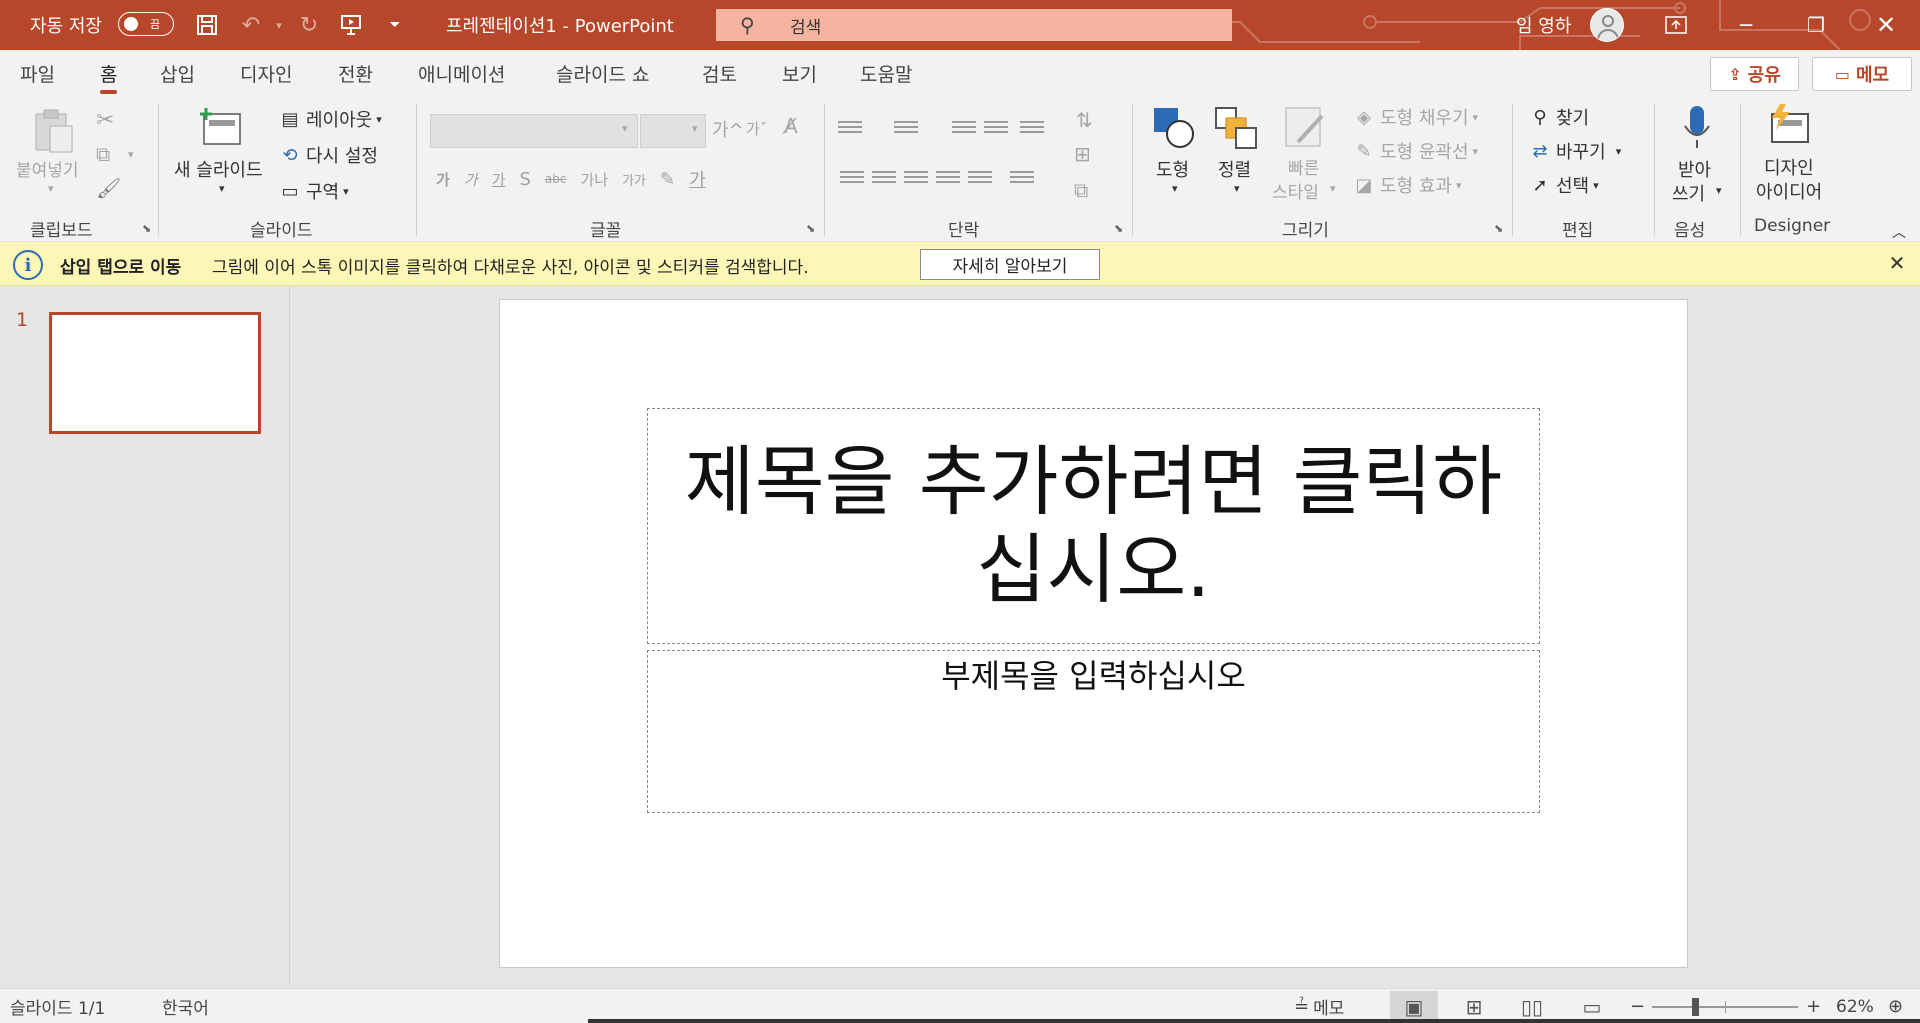 This screenshot has height=1023, width=1920. Describe the element at coordinates (222, 188) in the screenshot. I see `new-slide-dropdown-icon: ▾` at that location.